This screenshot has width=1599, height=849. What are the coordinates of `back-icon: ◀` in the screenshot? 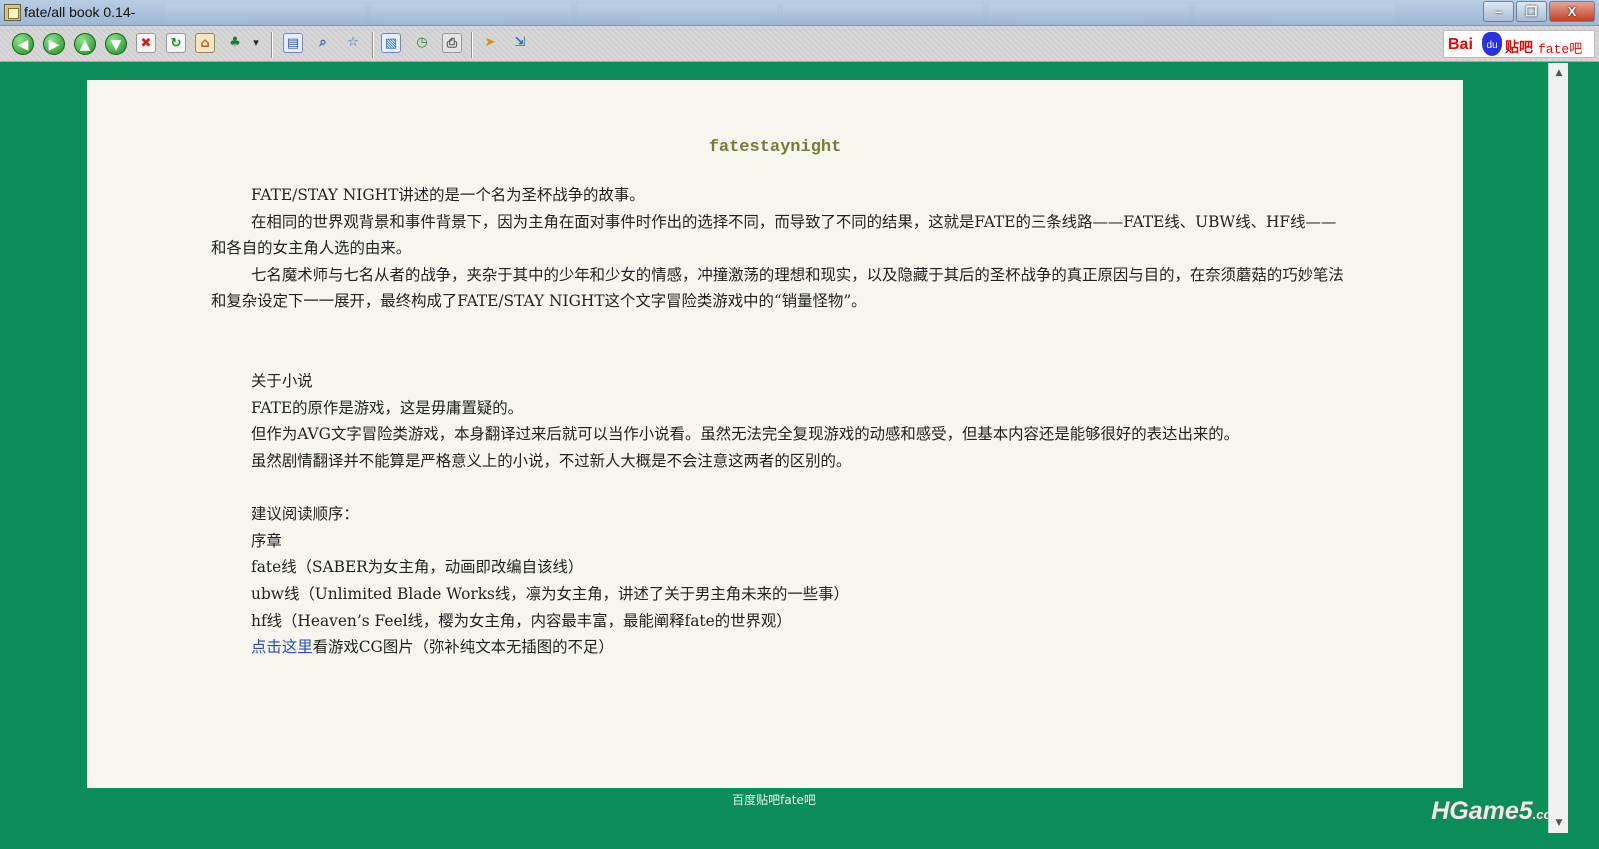 It's located at (23, 44).